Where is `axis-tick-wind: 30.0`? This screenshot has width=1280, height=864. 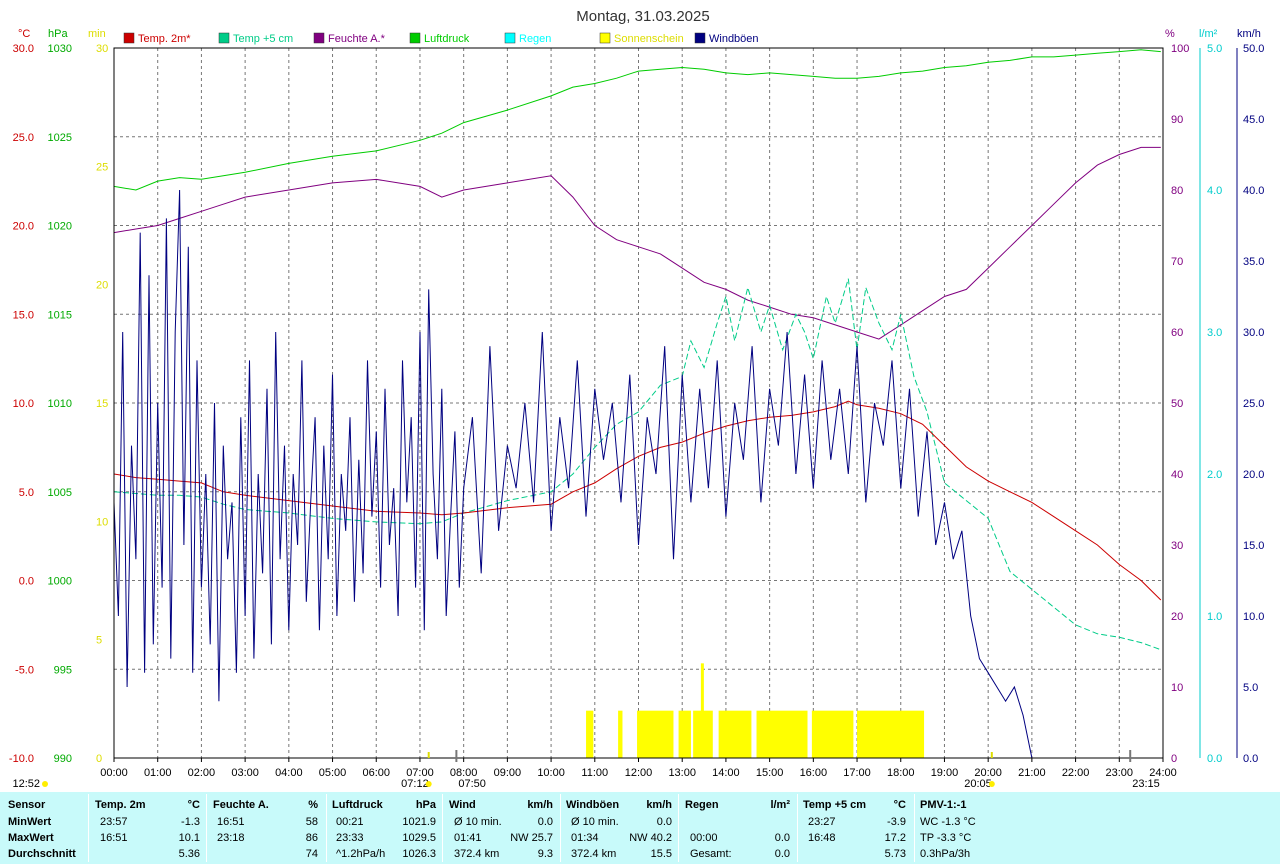 axis-tick-wind: 30.0 is located at coordinates (1253, 333).